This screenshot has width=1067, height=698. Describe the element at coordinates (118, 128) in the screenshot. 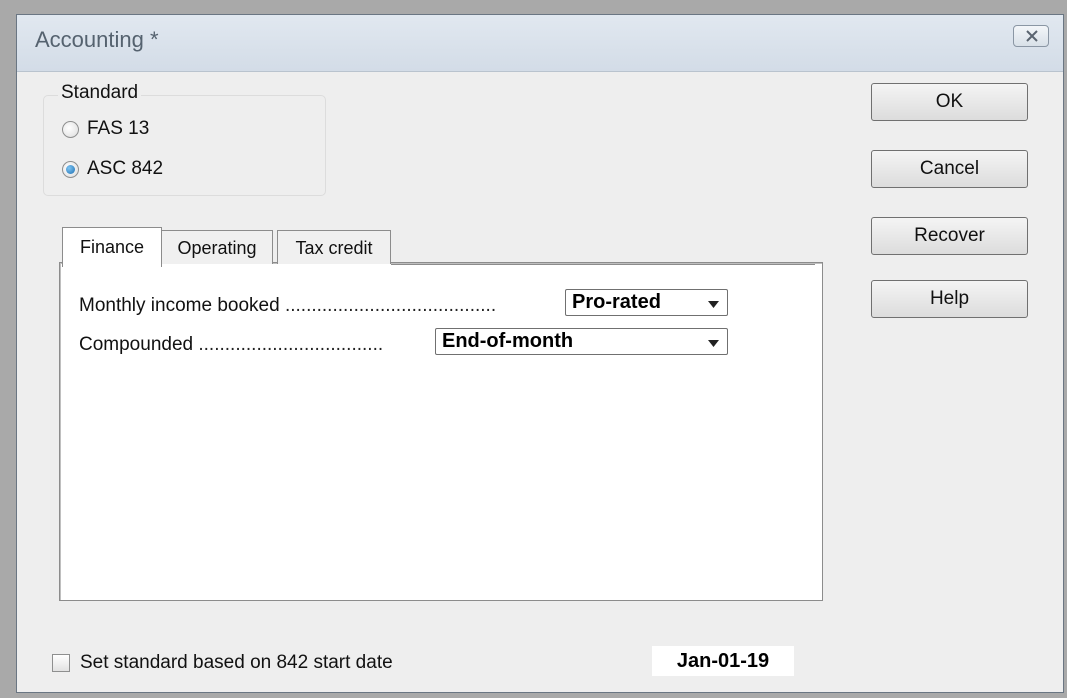

I see `radio-fas13-label: FAS 13` at that location.